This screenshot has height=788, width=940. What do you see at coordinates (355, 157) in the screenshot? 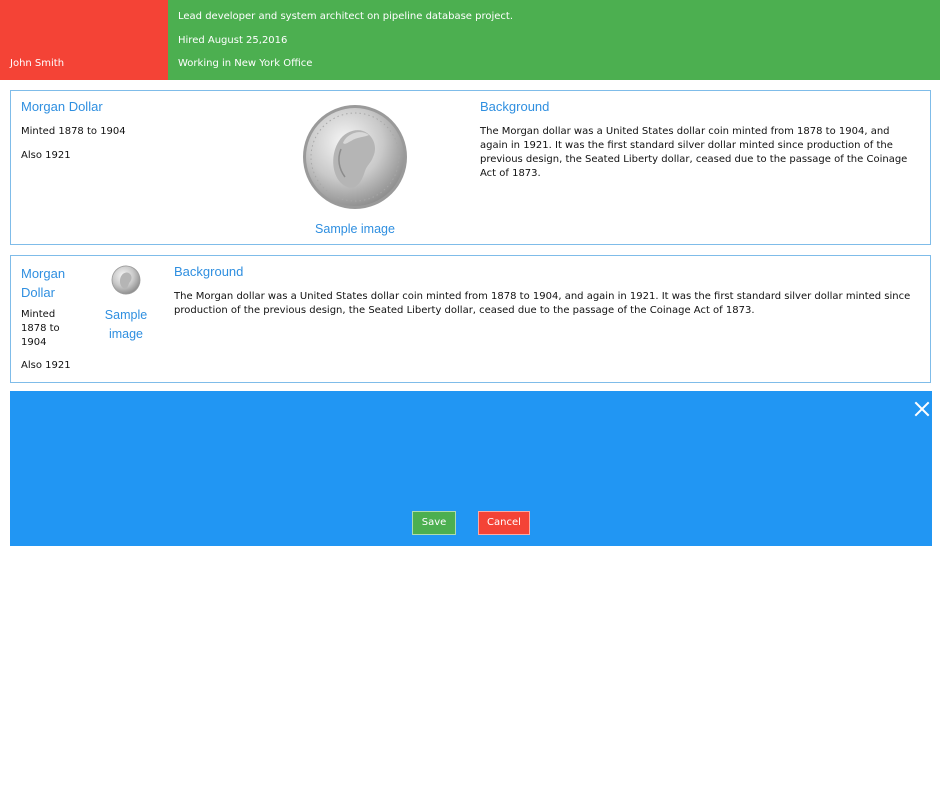
I see `coin-image` at bounding box center [355, 157].